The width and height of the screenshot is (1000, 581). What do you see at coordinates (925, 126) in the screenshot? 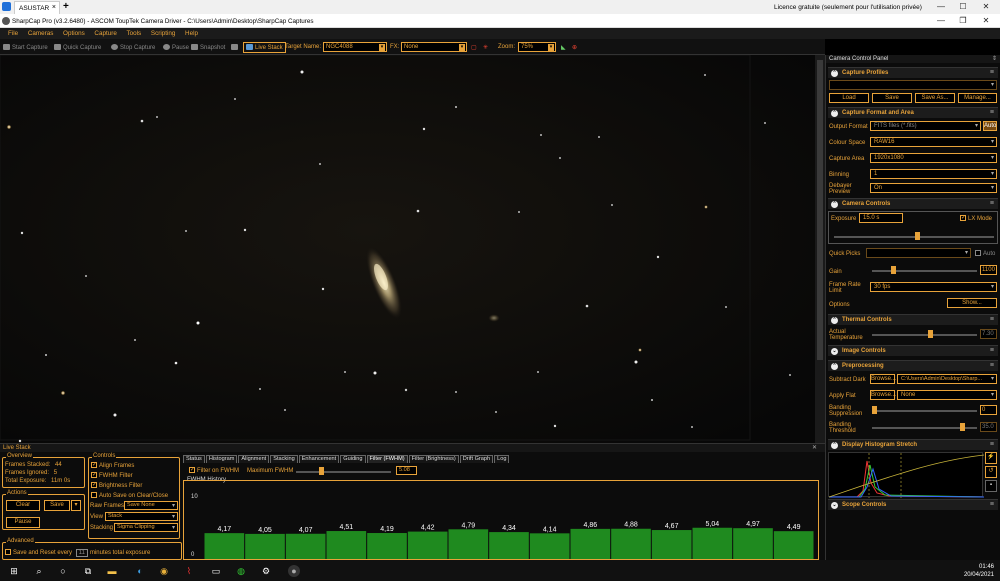
I see `output-format-select: FITS files (*.fits) ▾` at bounding box center [925, 126].